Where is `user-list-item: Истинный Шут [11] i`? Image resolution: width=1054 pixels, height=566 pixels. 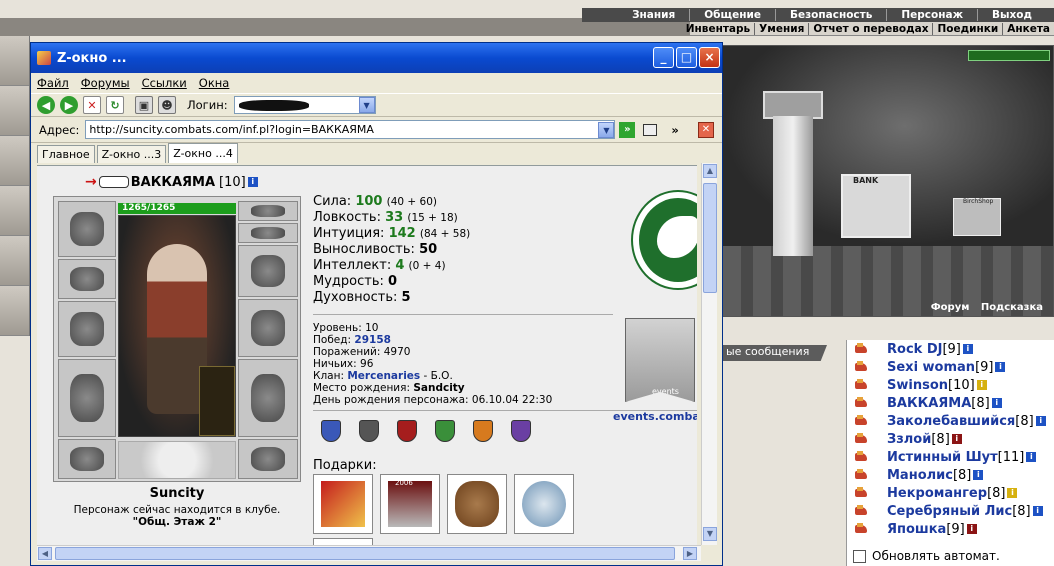
user-list-item: Истинный Шут [11] i is located at coordinates (950, 457).